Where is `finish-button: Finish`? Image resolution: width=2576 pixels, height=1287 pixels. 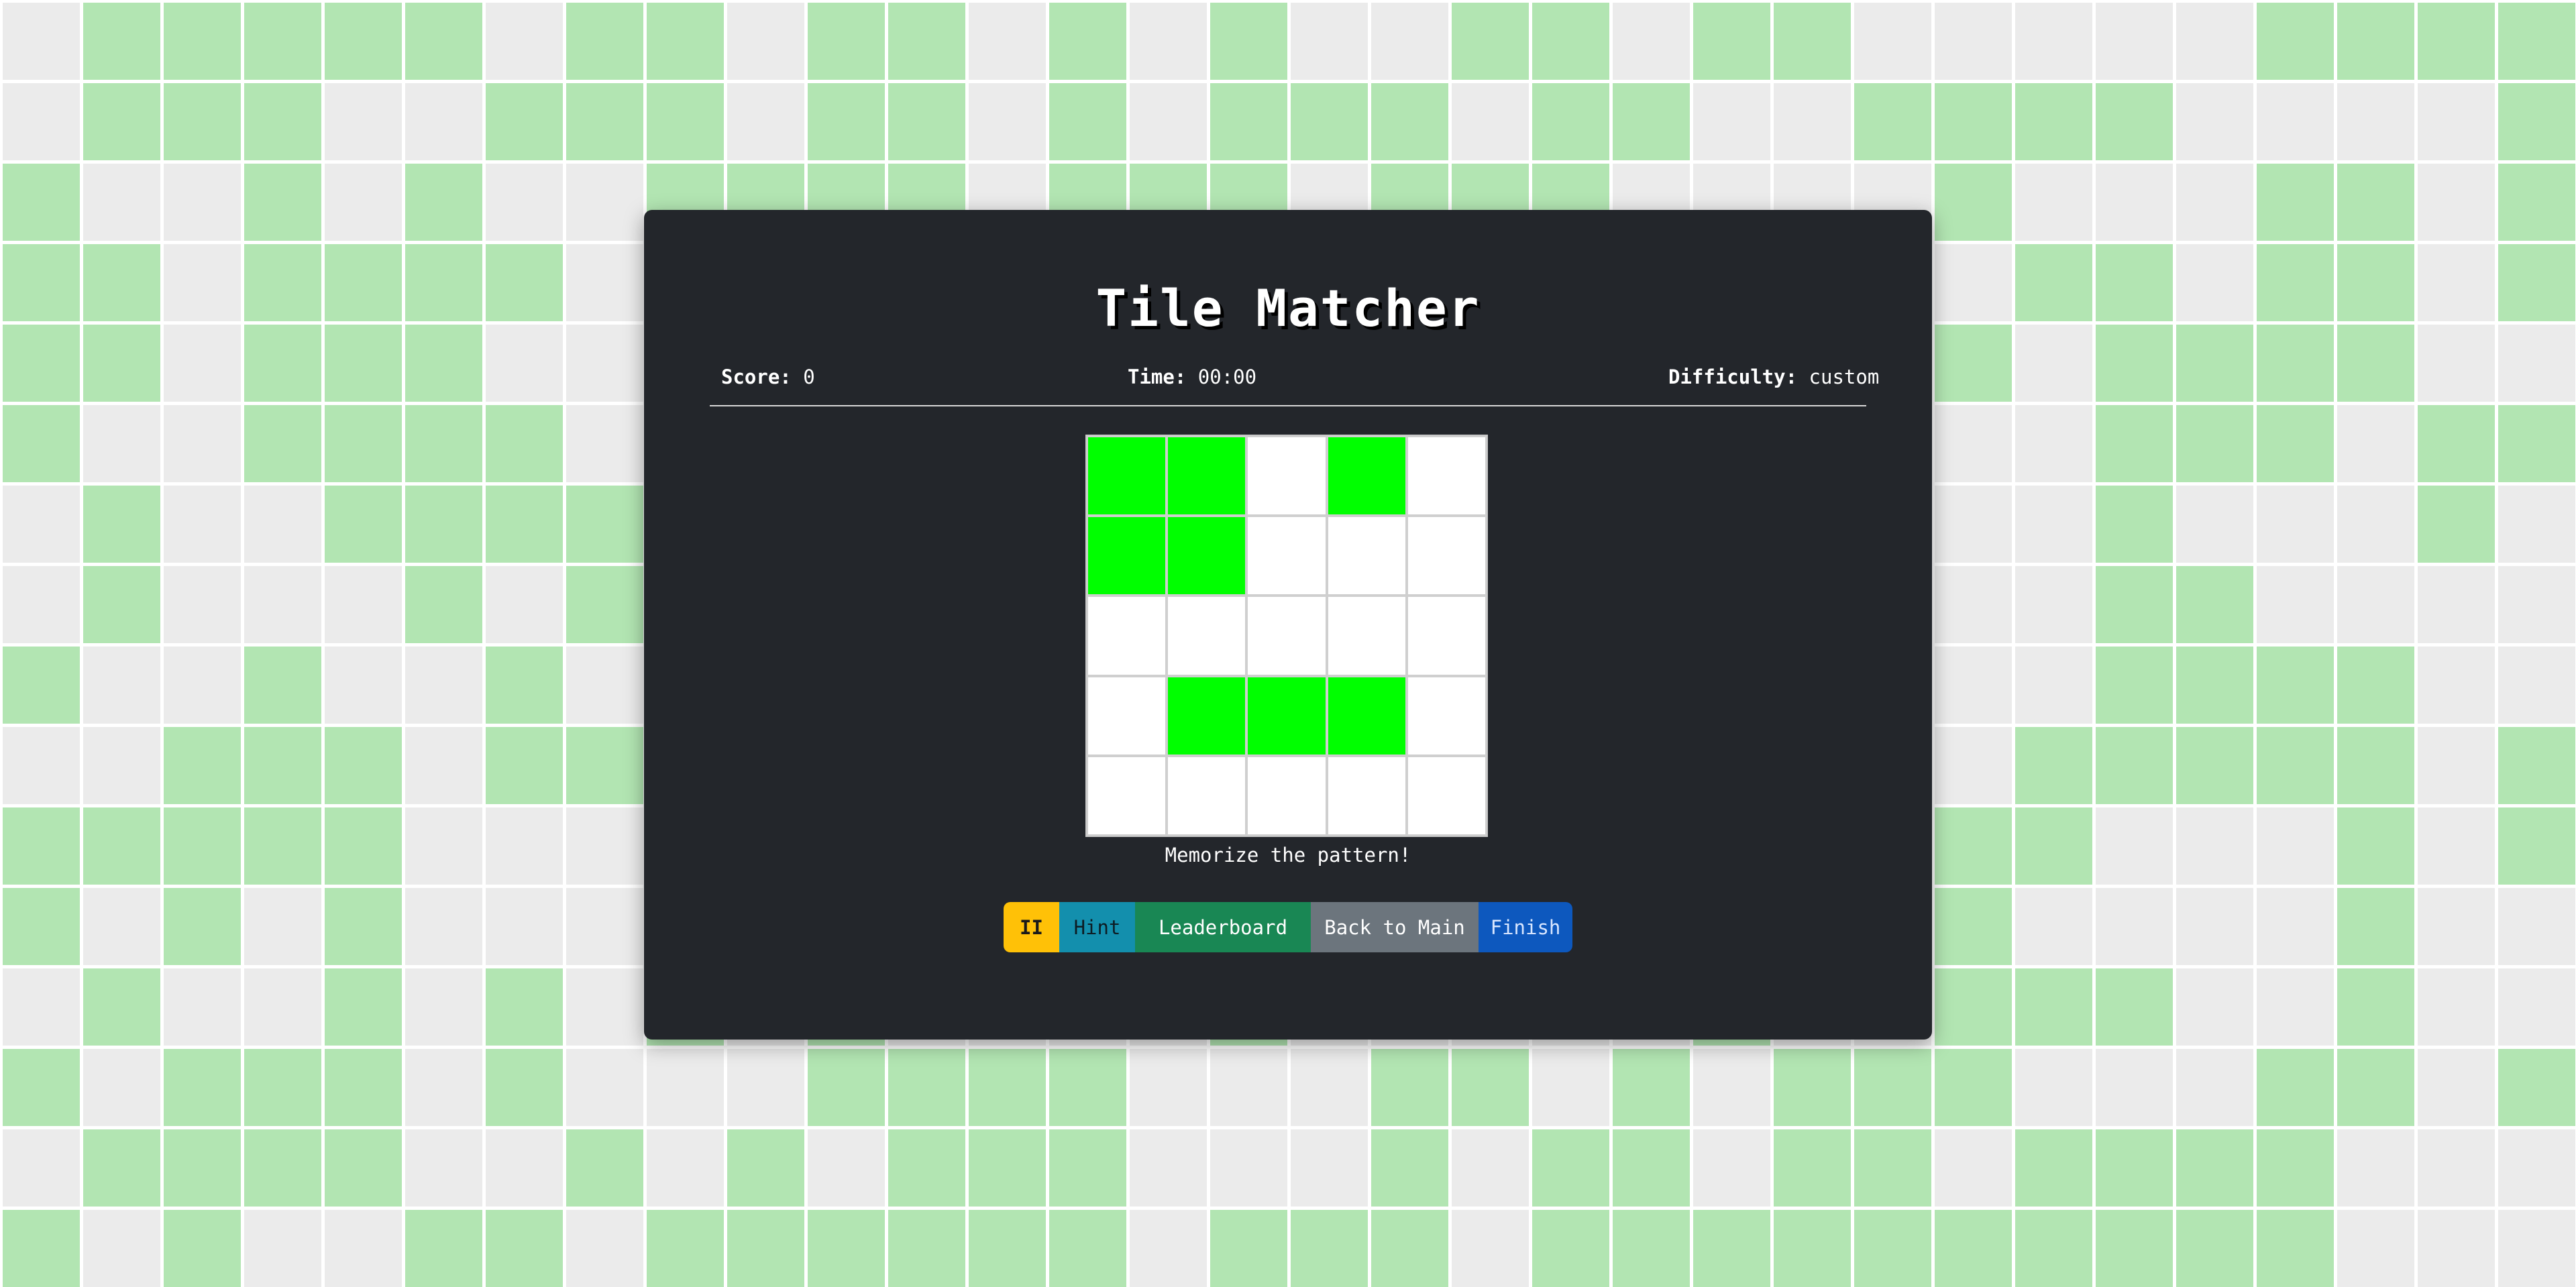 finish-button: Finish is located at coordinates (1525, 927).